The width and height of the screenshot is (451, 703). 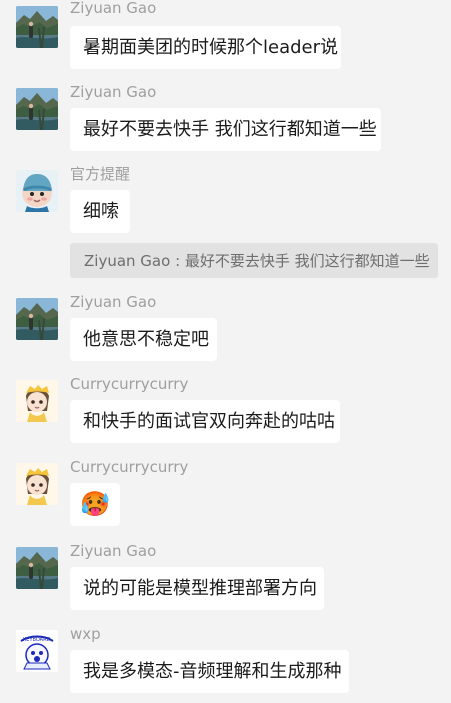 What do you see at coordinates (205, 421) in the screenshot?
I see `message-bubble: 和快手的面试官双向奔赴的咕咕` at bounding box center [205, 421].